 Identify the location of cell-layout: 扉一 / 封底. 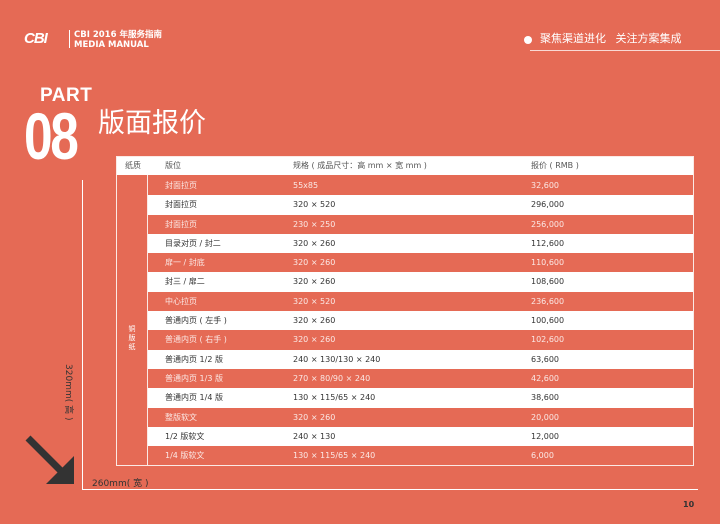
(185, 263).